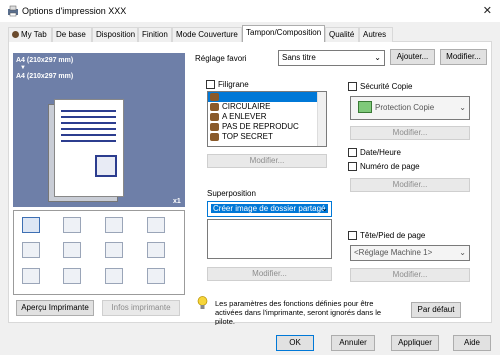  Describe the element at coordinates (269, 209) in the screenshot. I see `superposition-select: Créer image de dossier partagé ⌄` at that location.